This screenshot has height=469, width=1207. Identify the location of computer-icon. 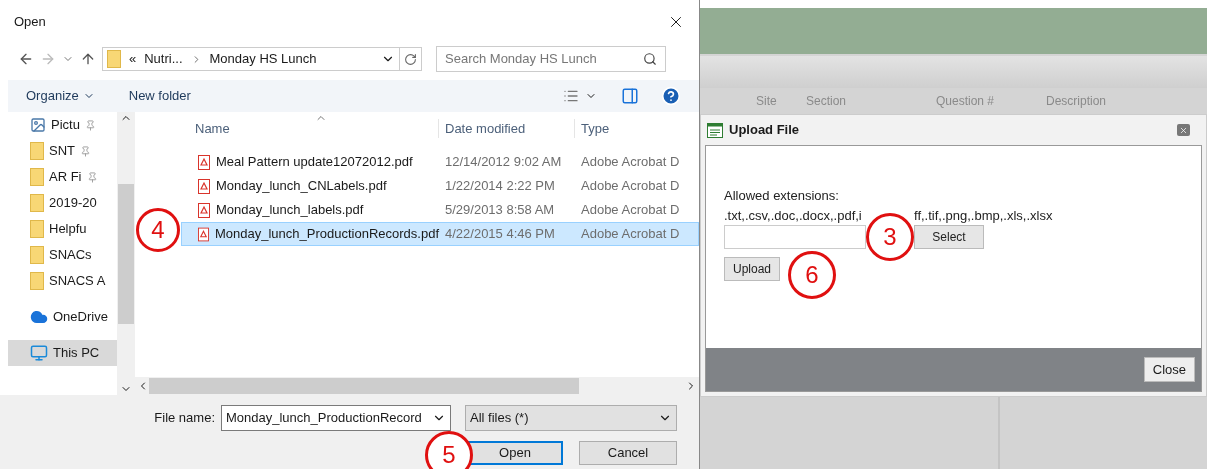
(39, 353).